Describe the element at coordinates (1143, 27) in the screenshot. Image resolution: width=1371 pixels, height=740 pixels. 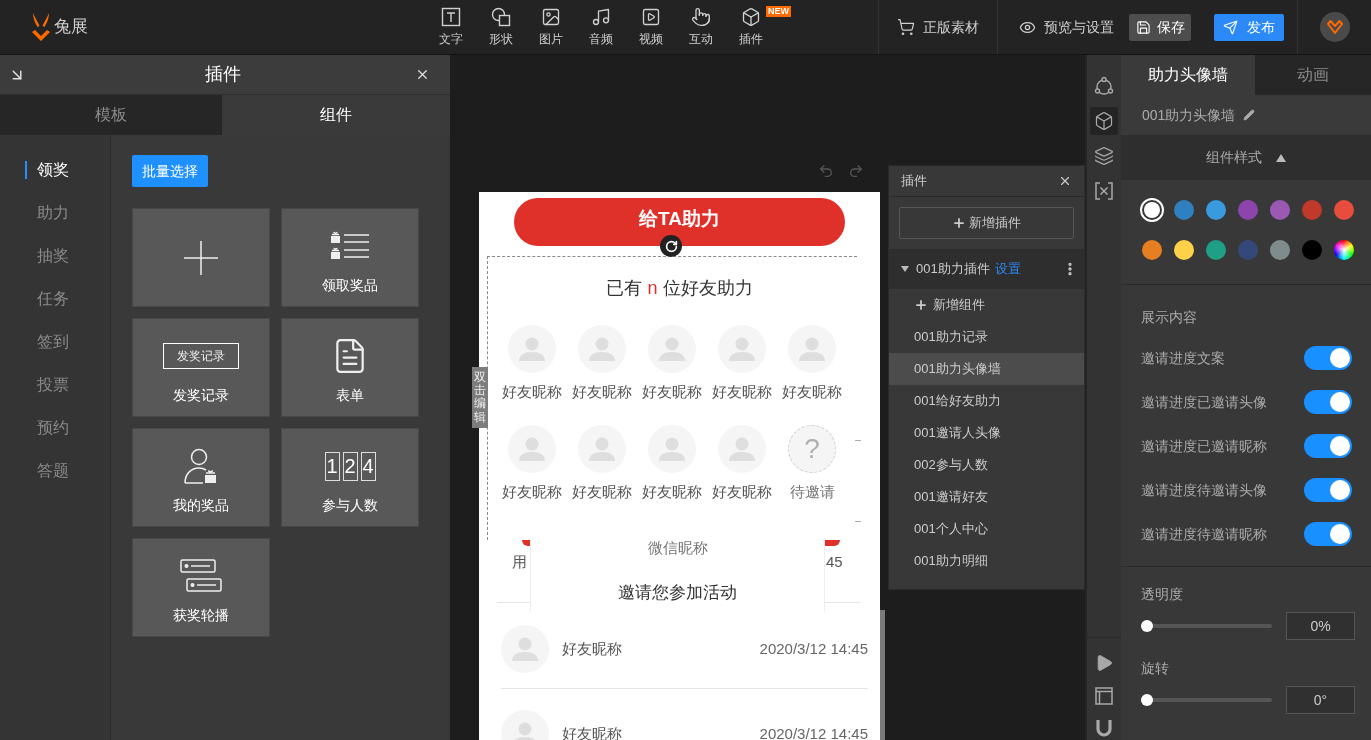
I see `save-icon` at that location.